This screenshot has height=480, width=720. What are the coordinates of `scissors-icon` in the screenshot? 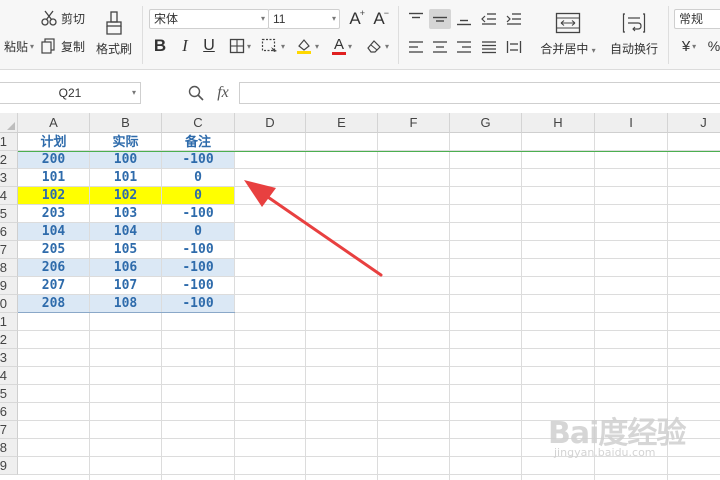 It's located at (49, 18).